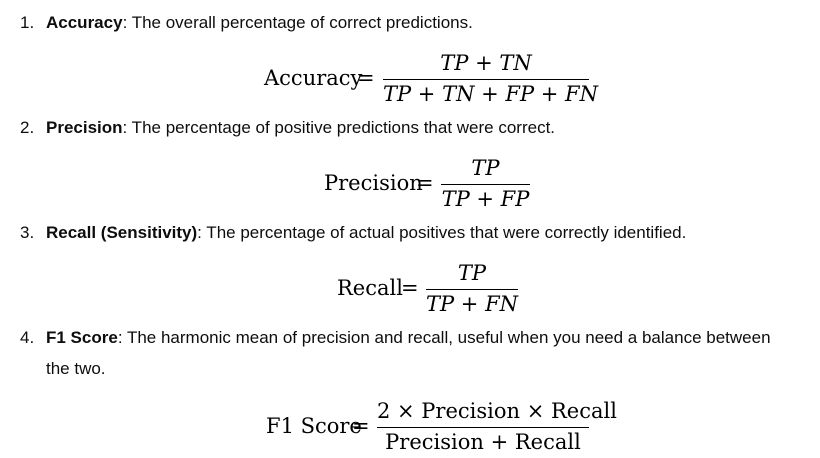  I want to click on list-number: 2., so click(27, 127).